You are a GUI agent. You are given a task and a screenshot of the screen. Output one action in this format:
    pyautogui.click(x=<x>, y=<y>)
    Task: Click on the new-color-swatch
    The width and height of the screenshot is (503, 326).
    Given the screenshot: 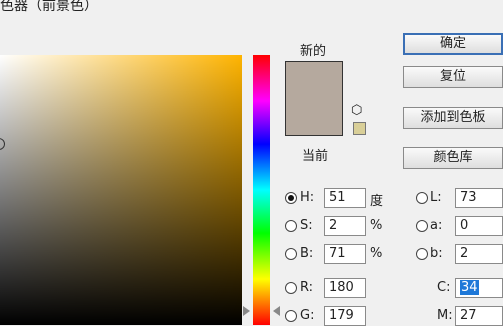 What is the action you would take?
    pyautogui.click(x=314, y=98)
    